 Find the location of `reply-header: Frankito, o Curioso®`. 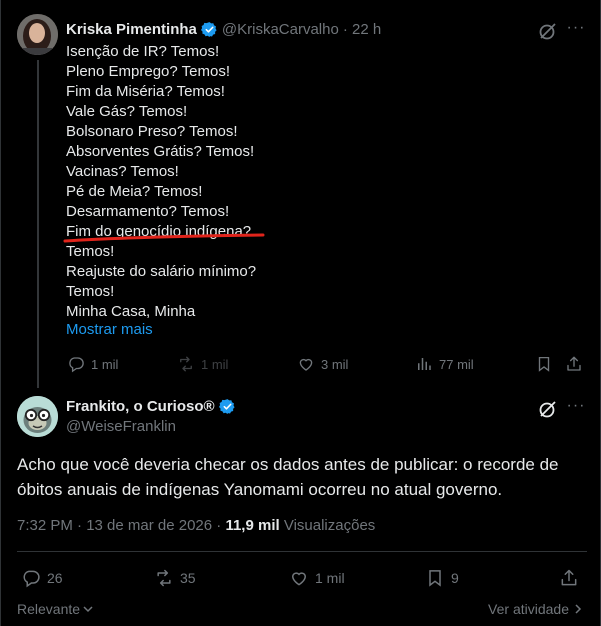

reply-header: Frankito, o Curioso® is located at coordinates (151, 406).